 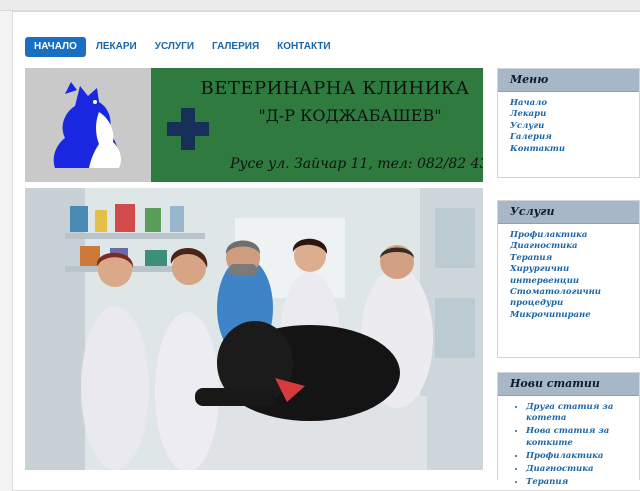 I want to click on news-item: Профилактика, so click(x=582, y=456).